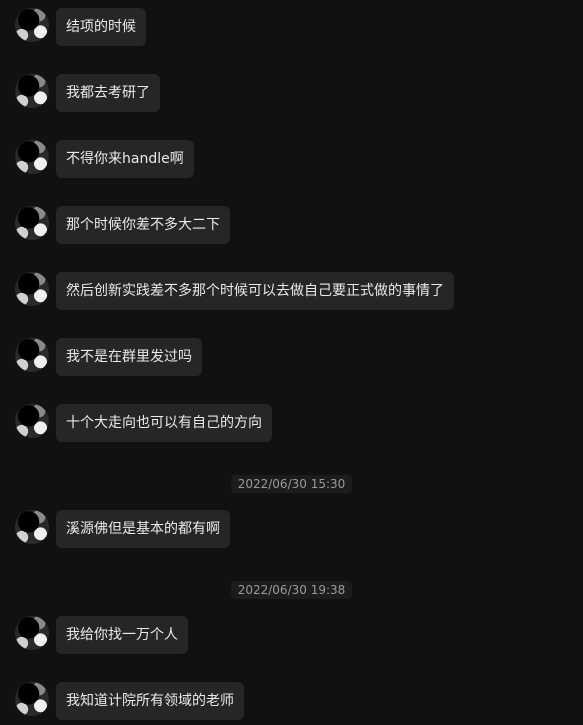 Image resolution: width=583 pixels, height=725 pixels. What do you see at coordinates (143, 225) in the screenshot?
I see `message-bubble: 那个时候你差不多大二下` at bounding box center [143, 225].